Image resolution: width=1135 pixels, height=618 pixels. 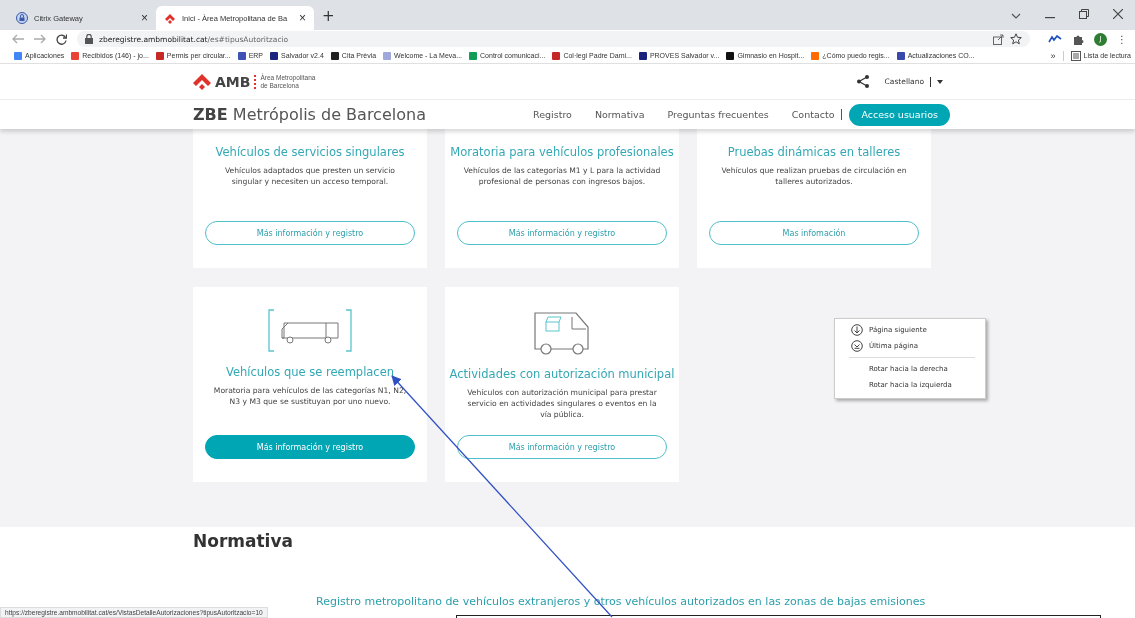 I want to click on caret-icon, so click(x=940, y=81).